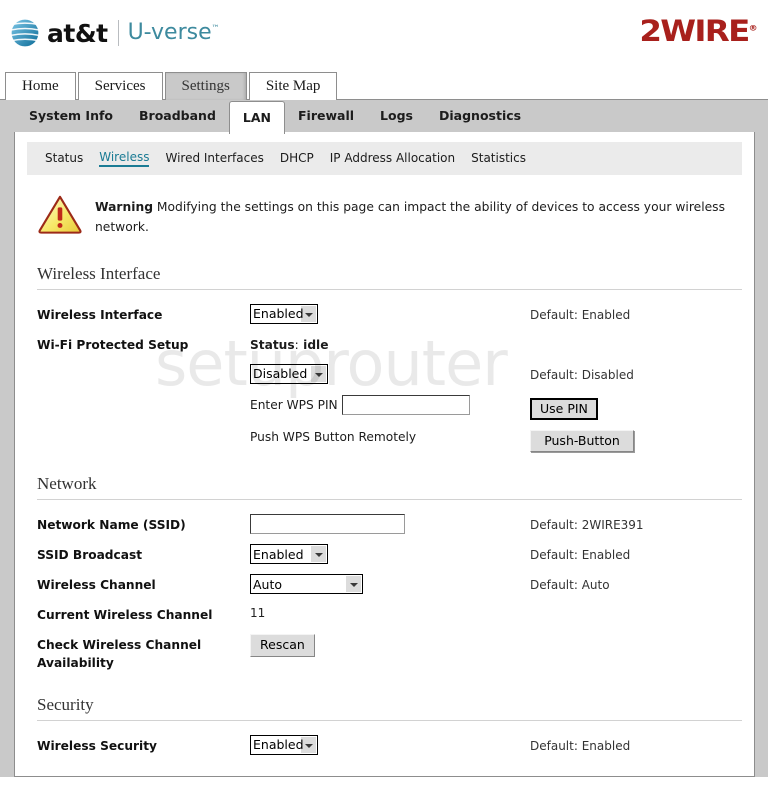 The width and height of the screenshot is (768, 791). Describe the element at coordinates (177, 116) in the screenshot. I see `tab-broadband: Broadband` at that location.